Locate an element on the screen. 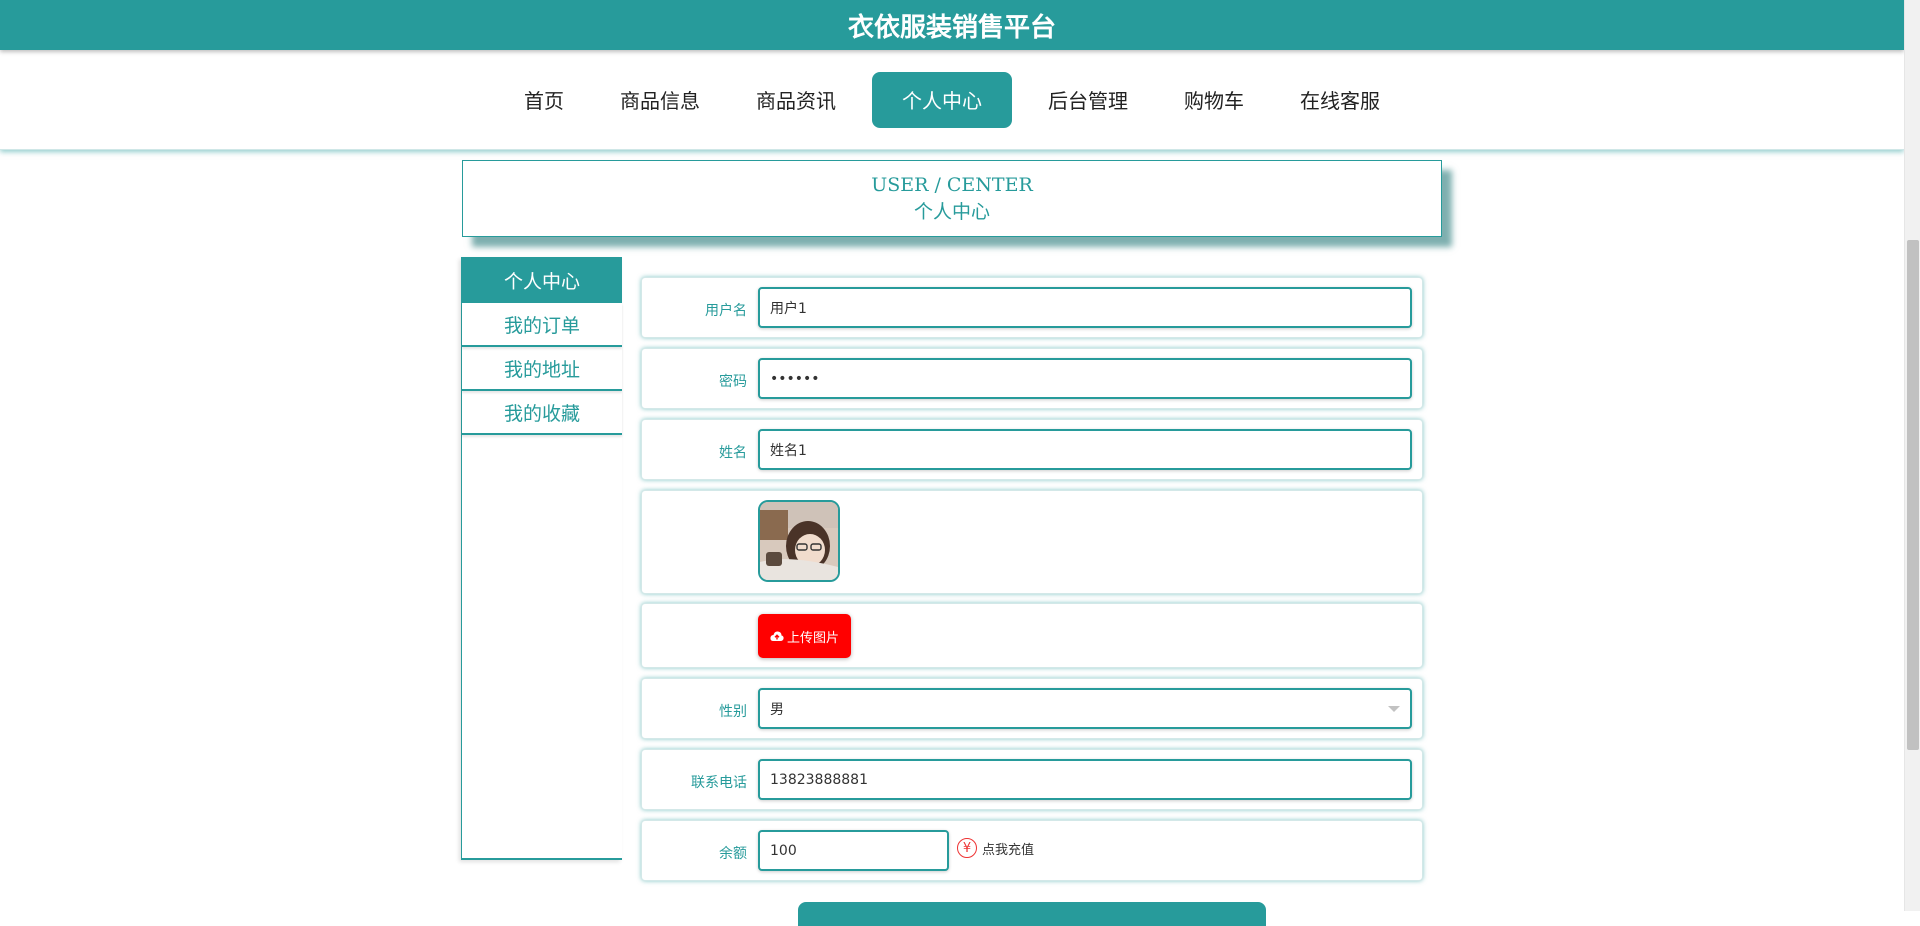  avatar-image is located at coordinates (799, 541).